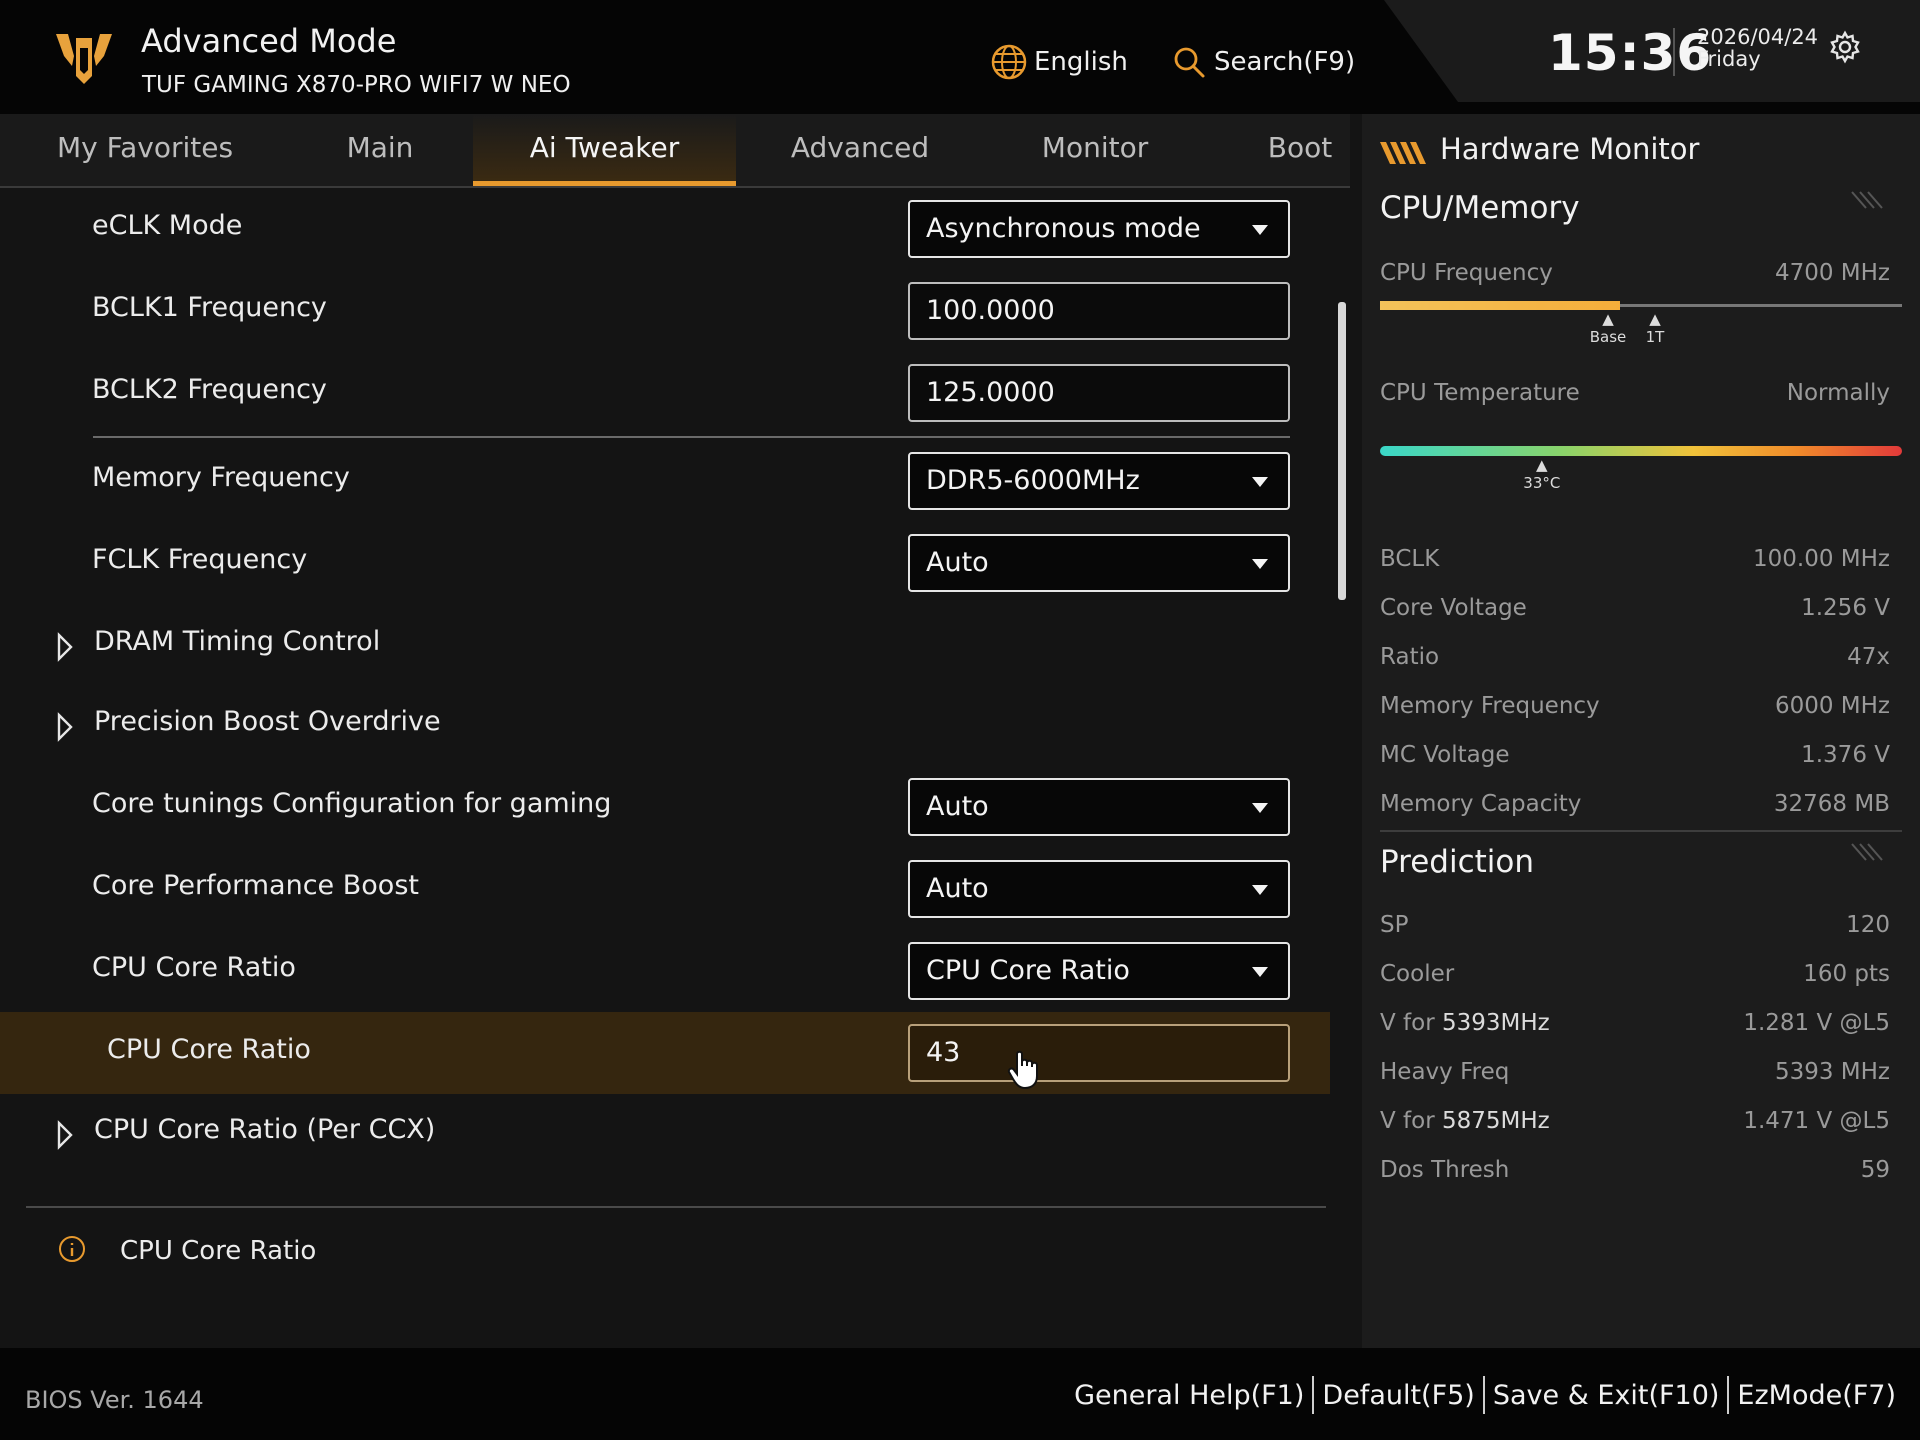  I want to click on search-icon, so click(1189, 62).